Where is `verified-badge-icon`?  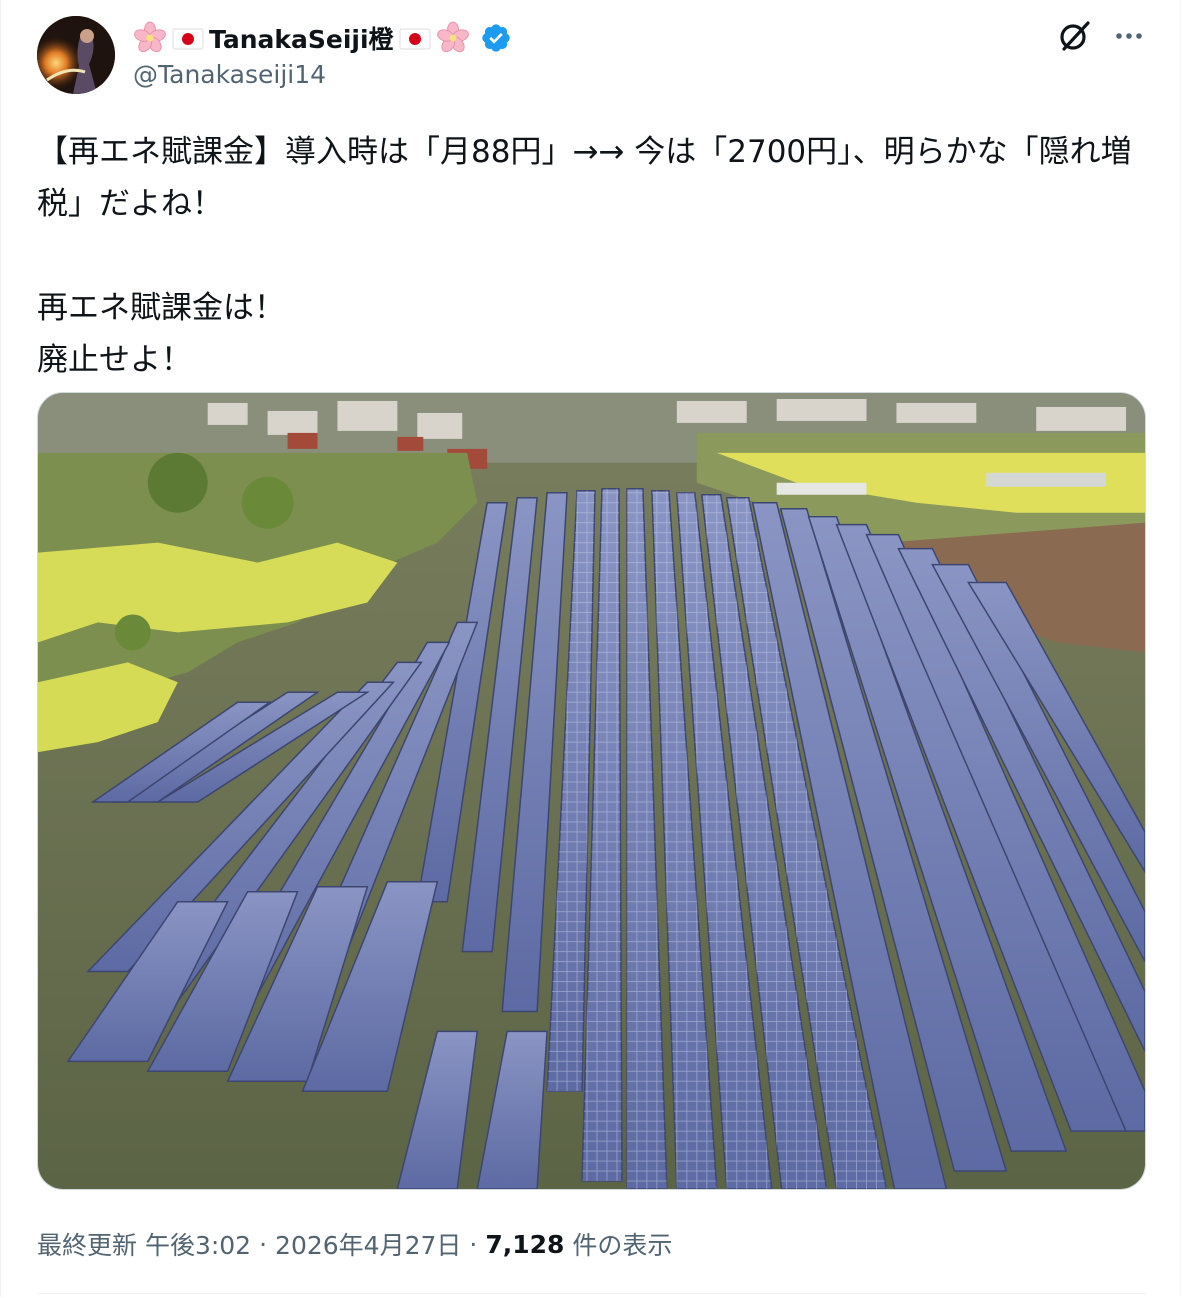 verified-badge-icon is located at coordinates (496, 38).